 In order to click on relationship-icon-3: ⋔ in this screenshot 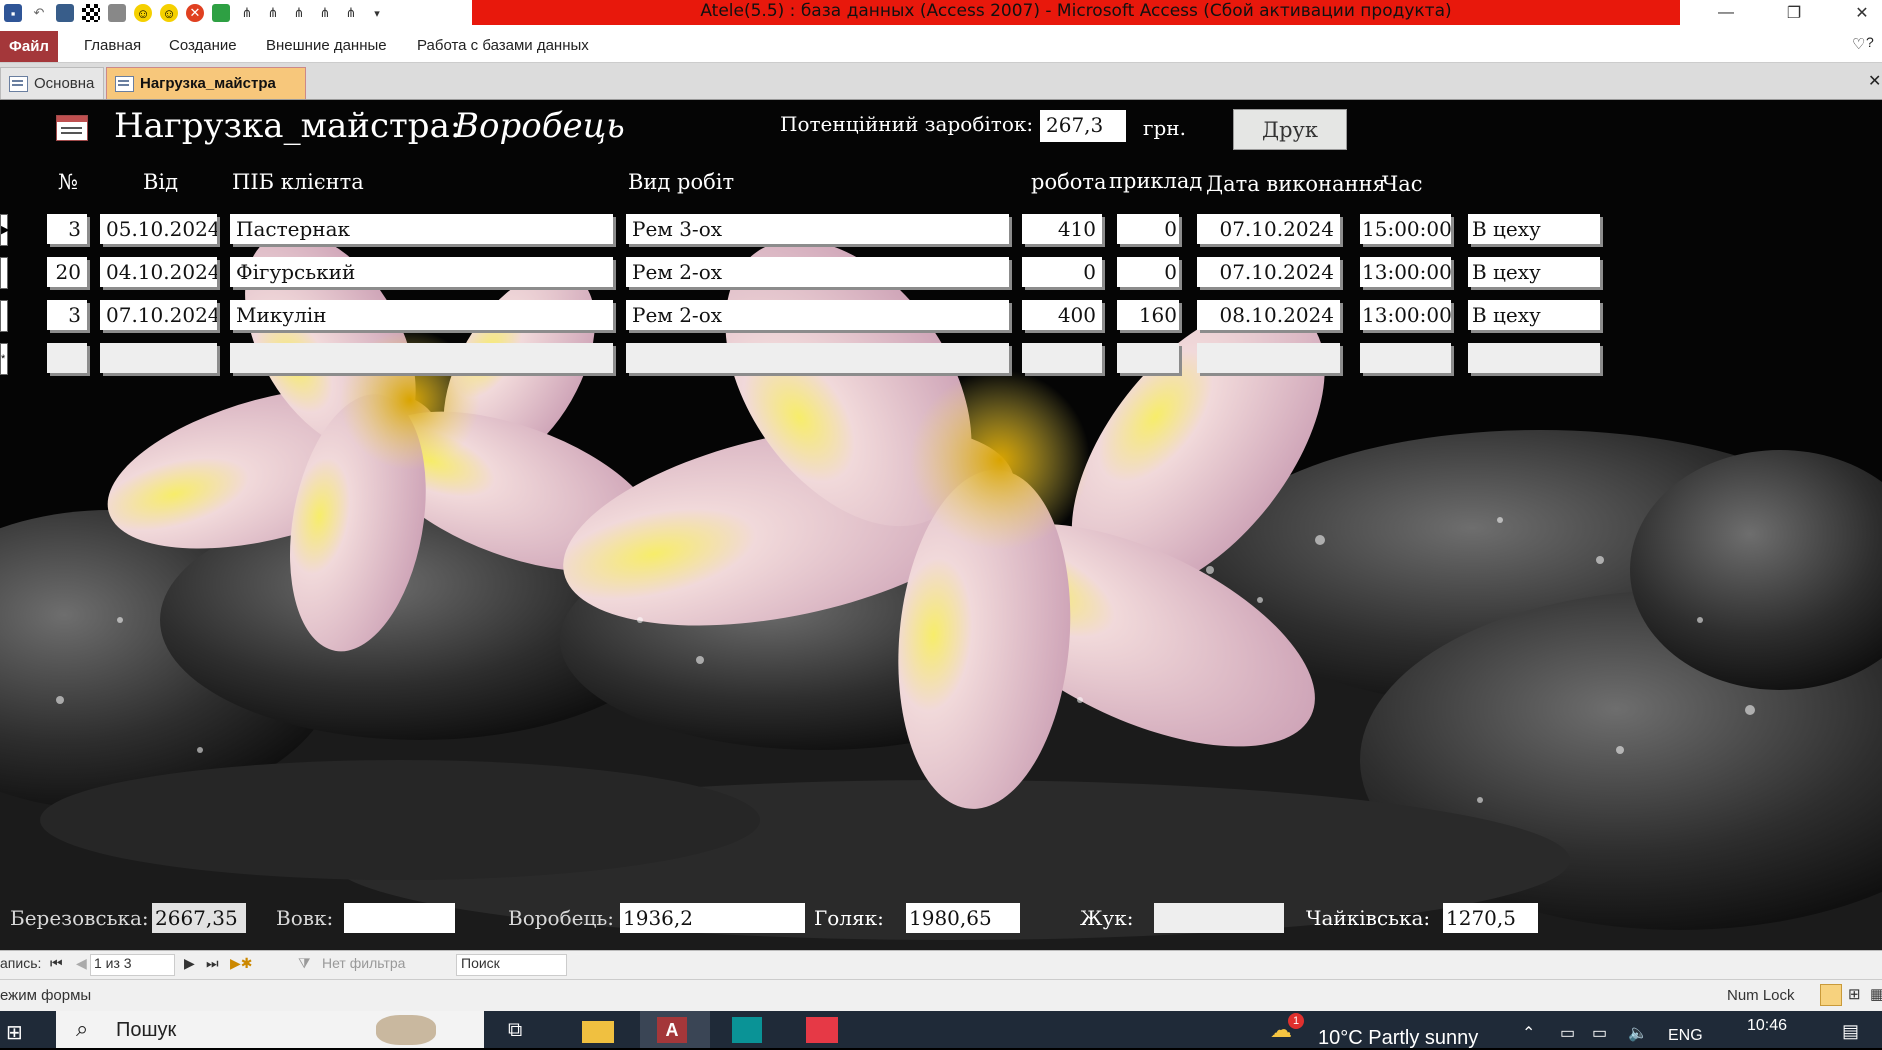, I will do `click(299, 13)`.